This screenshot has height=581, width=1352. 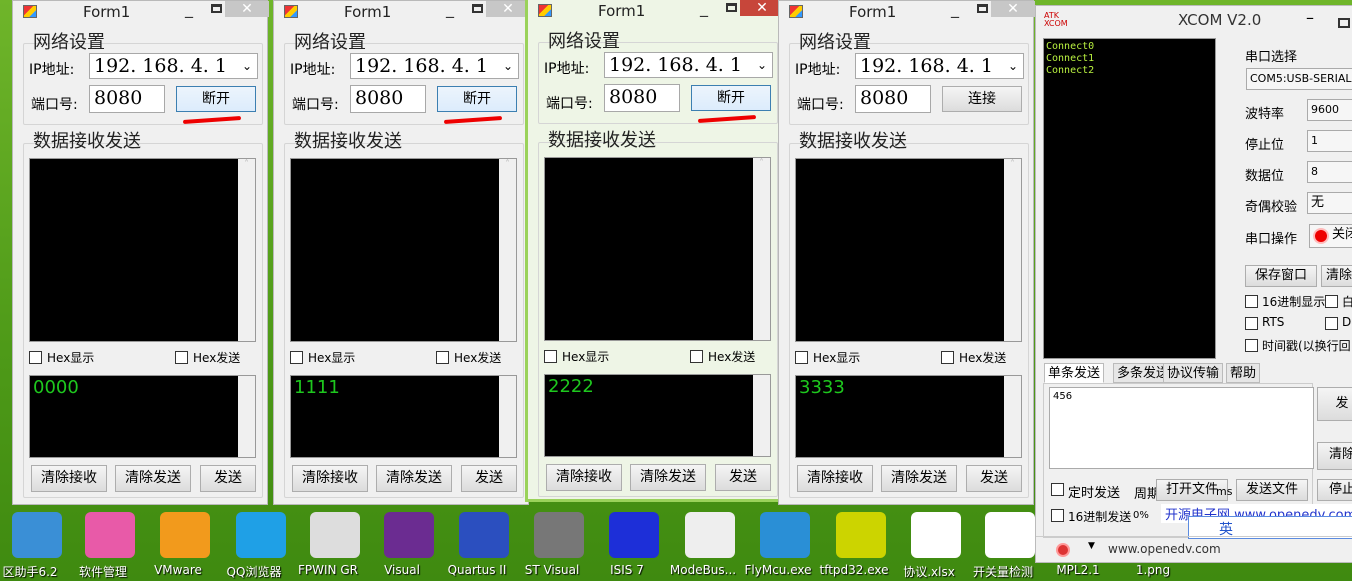 I want to click on send-textbox: 3333, so click(x=908, y=416).